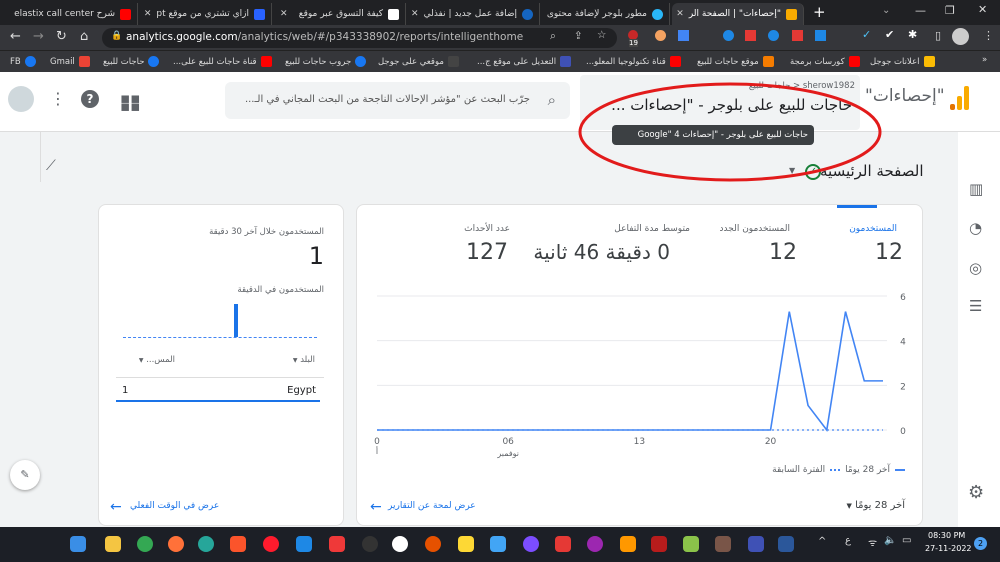  What do you see at coordinates (38, 36) in the screenshot?
I see `forward-icon: →` at bounding box center [38, 36].